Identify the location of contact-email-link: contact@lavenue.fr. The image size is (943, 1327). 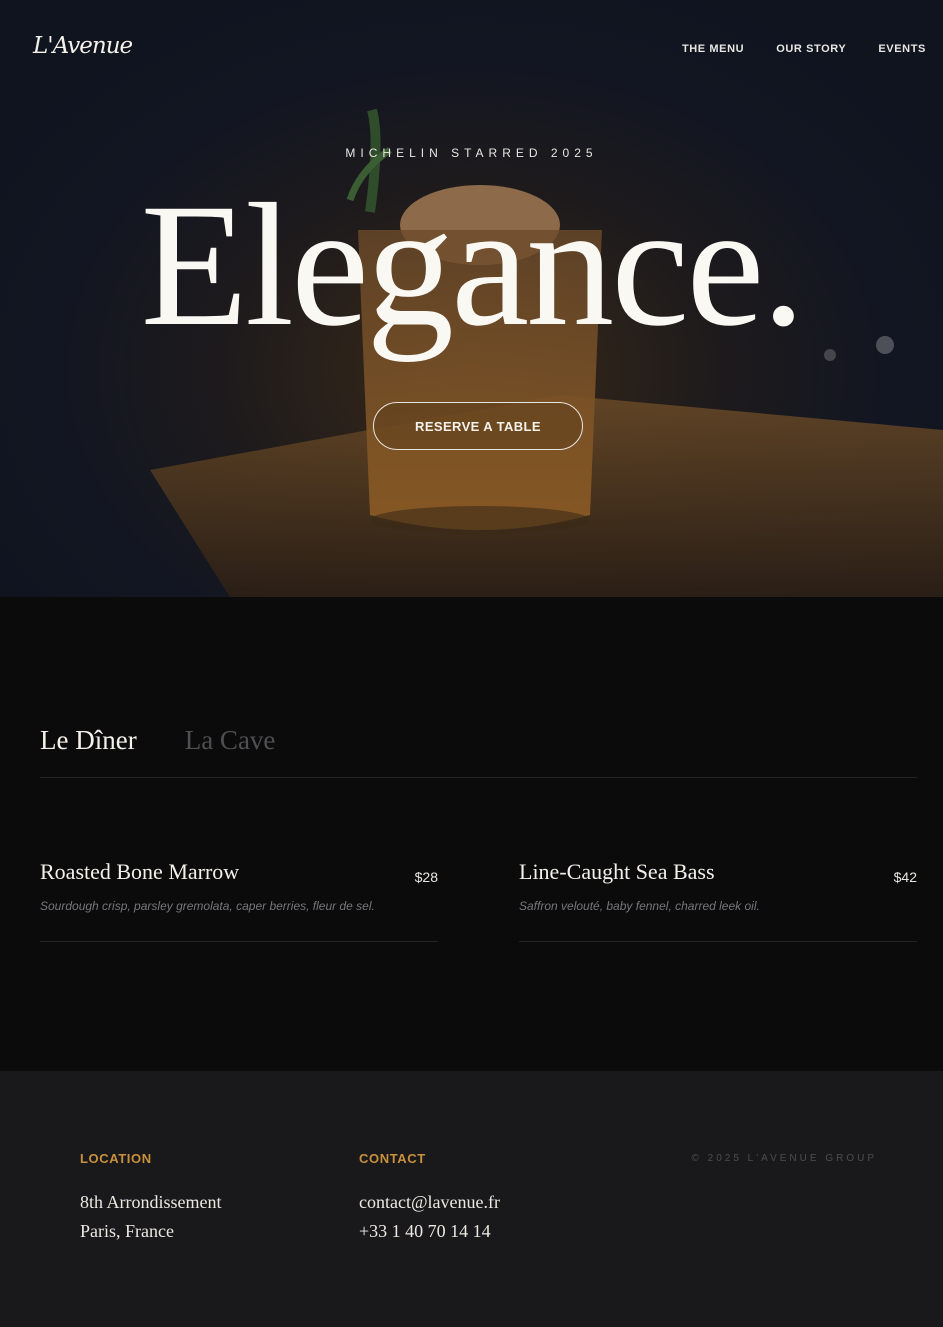
(429, 1202).